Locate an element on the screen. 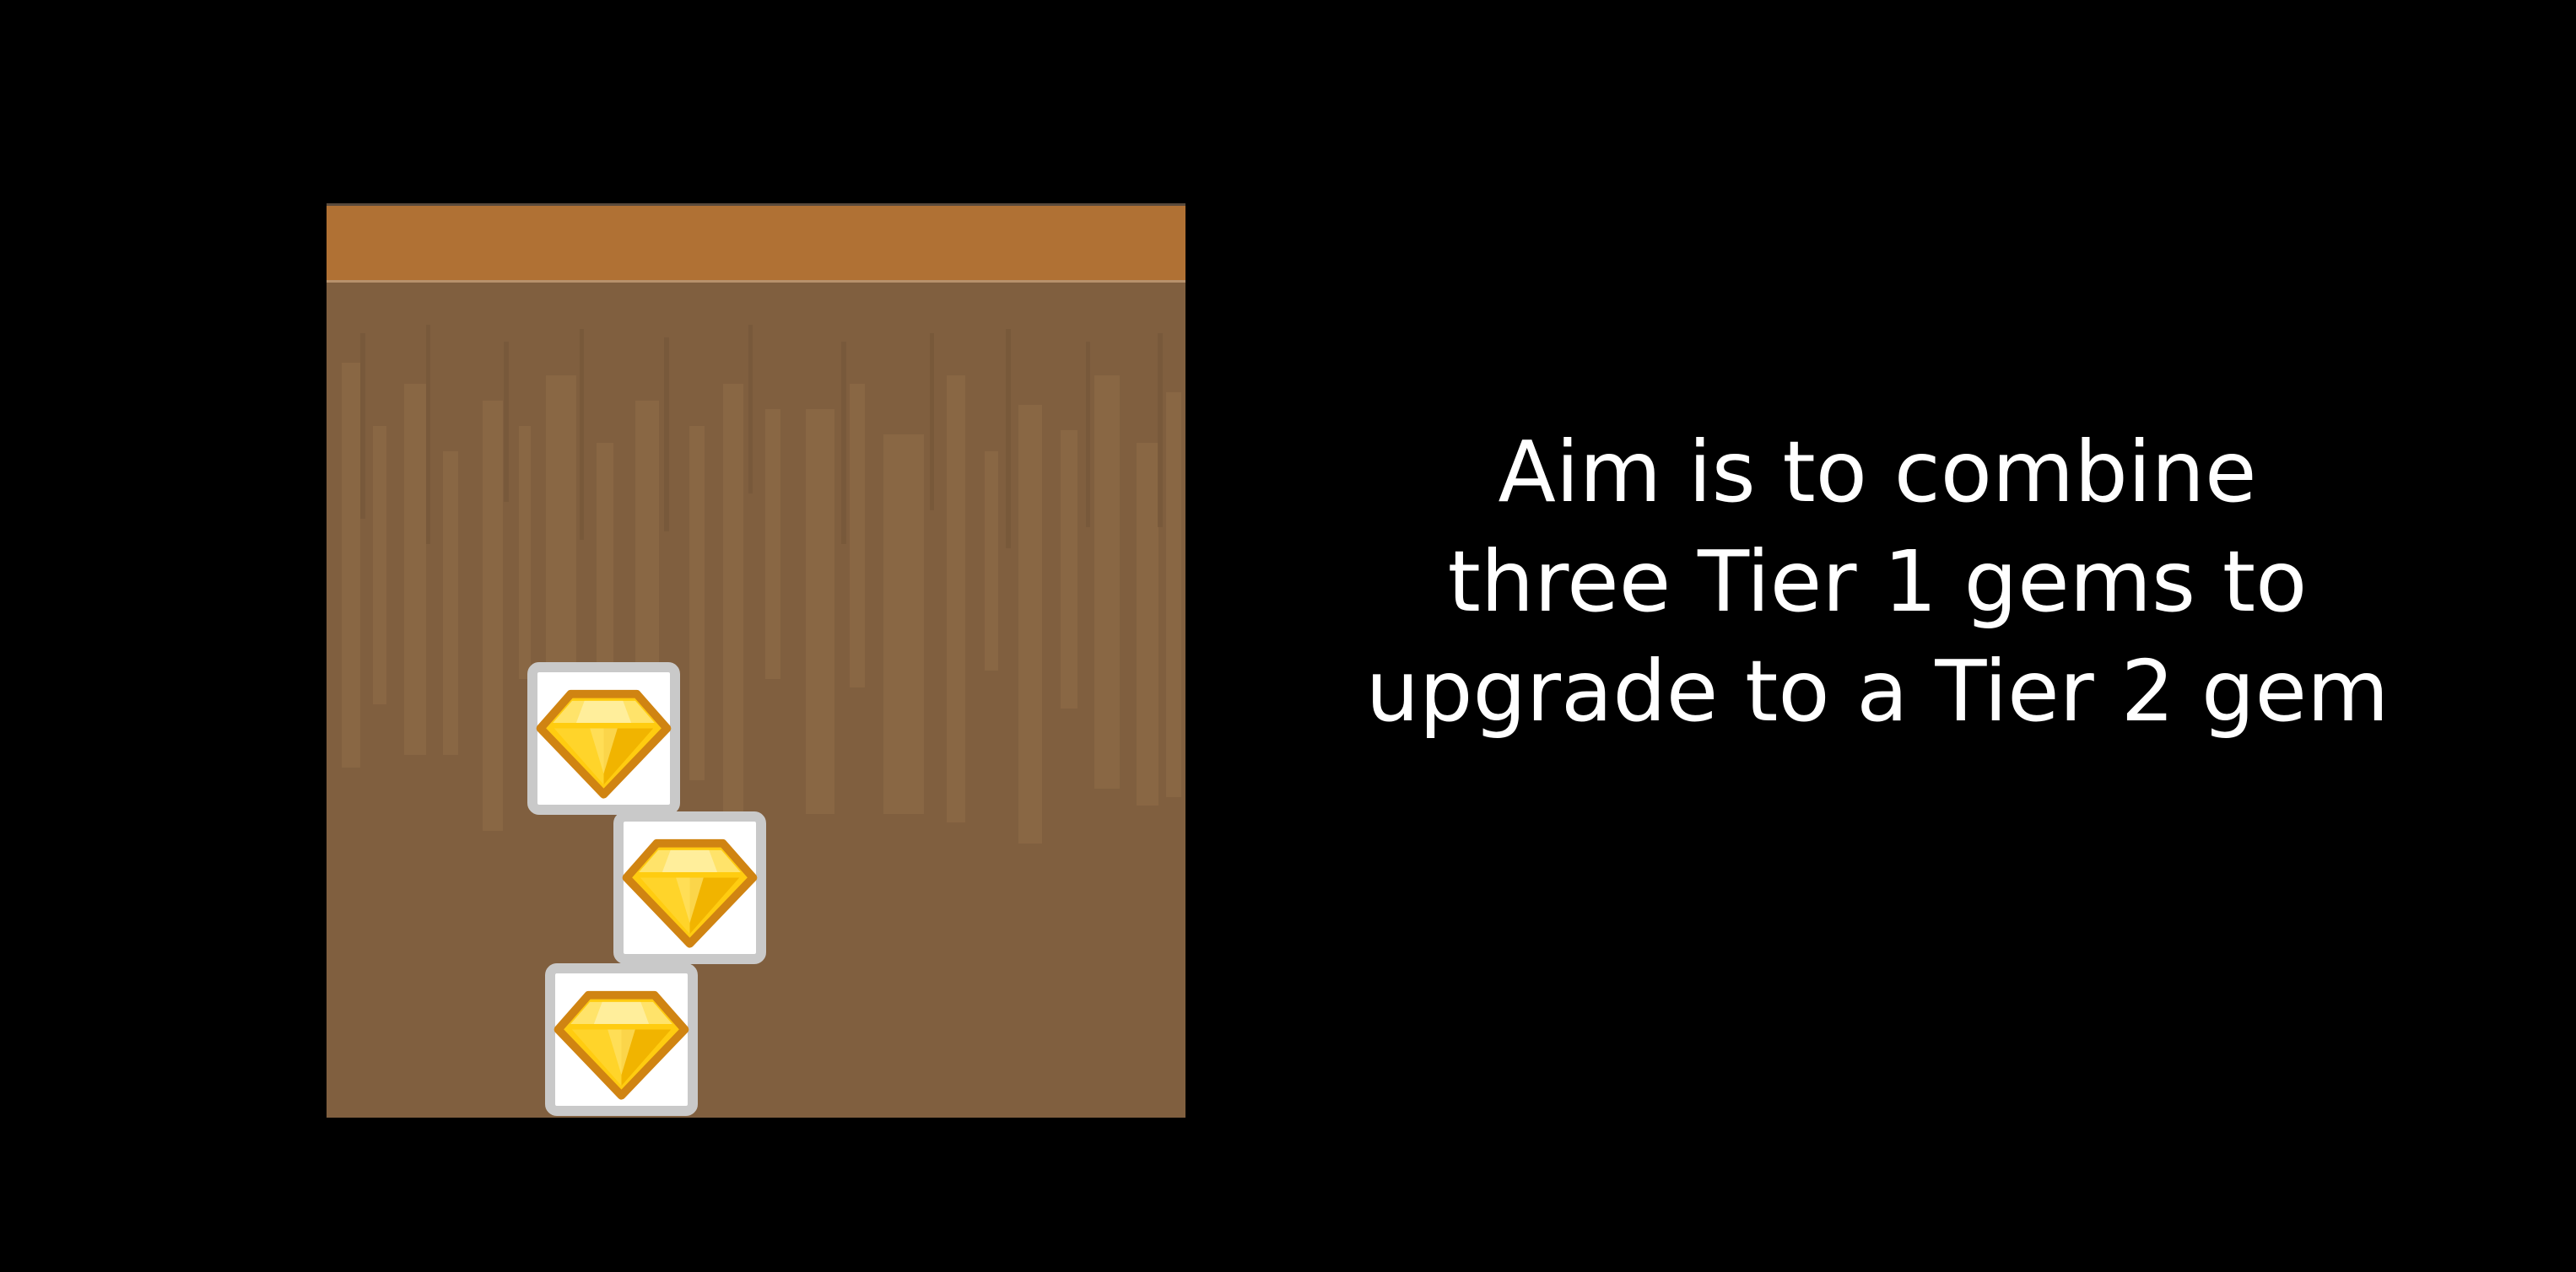 The height and width of the screenshot is (1272, 2576). instruction-line: Aim is to combine is located at coordinates (1878, 472).